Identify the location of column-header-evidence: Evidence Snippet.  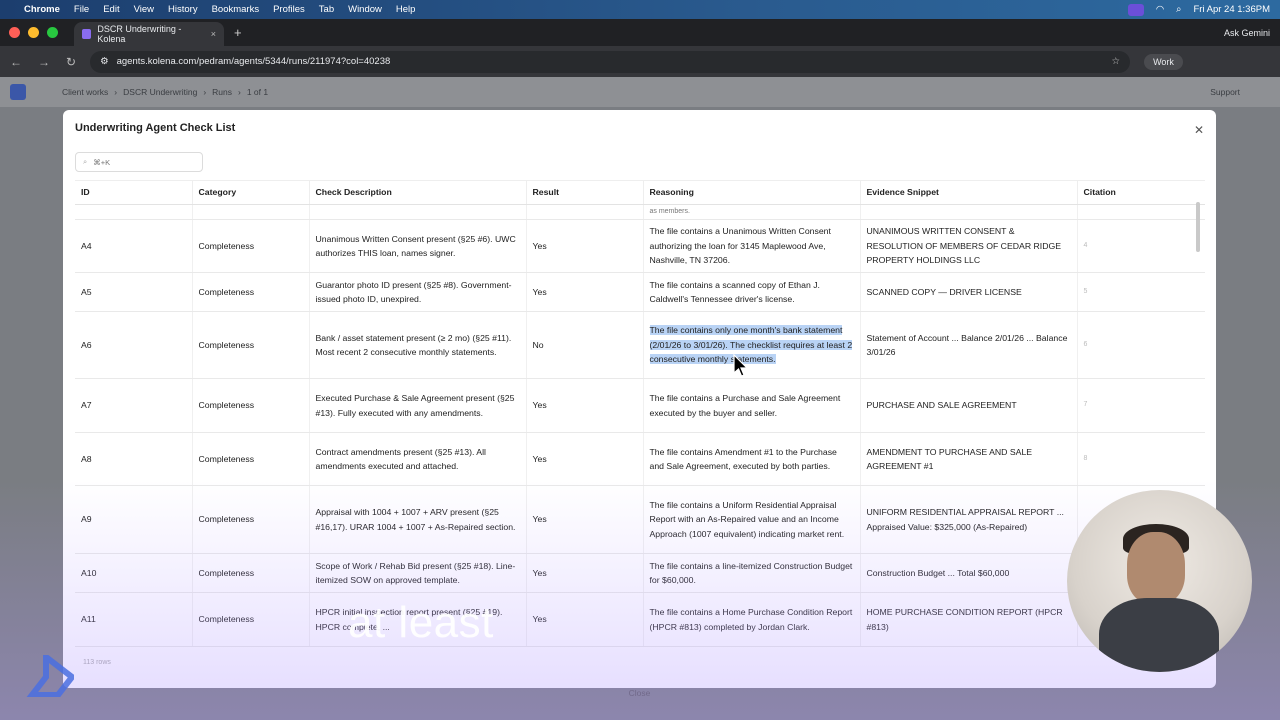
(969, 193).